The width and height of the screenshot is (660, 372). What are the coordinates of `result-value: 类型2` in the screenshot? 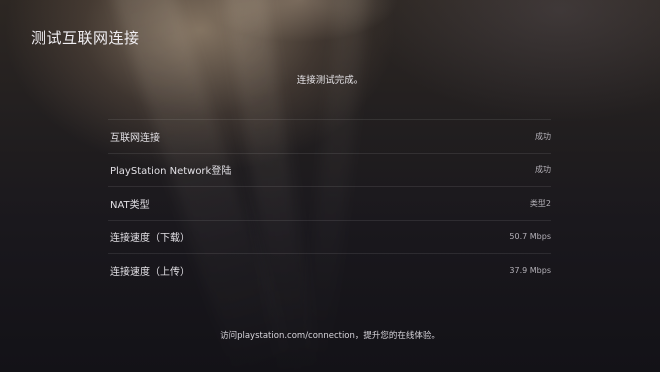 It's located at (540, 203).